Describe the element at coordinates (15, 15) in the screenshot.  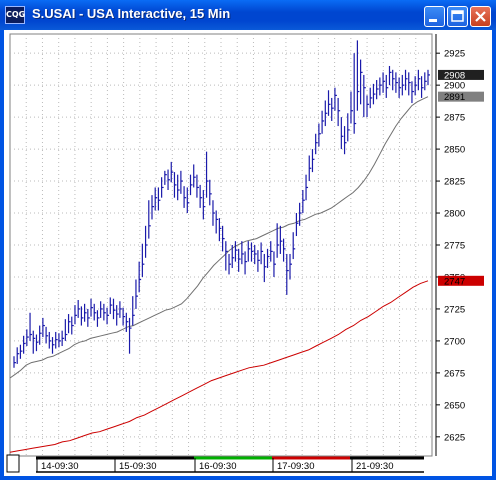
I see `cqg-app-icon: CQG` at that location.